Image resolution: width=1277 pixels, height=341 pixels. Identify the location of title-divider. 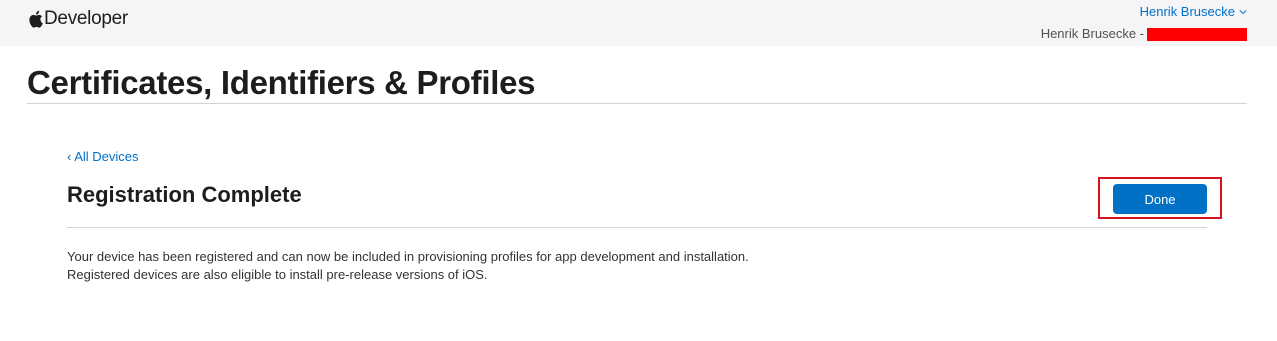
(637, 103).